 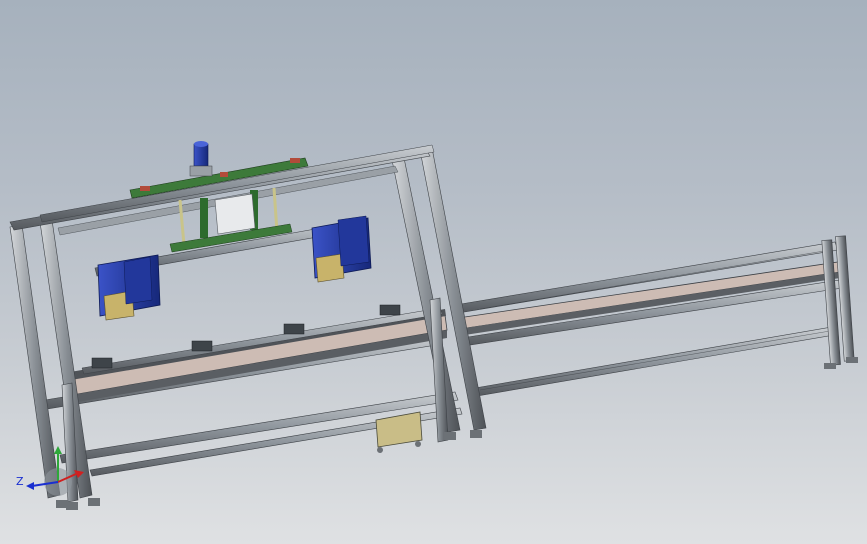 What do you see at coordinates (341, 249) in the screenshot?
I see `right-cylinder-block` at bounding box center [341, 249].